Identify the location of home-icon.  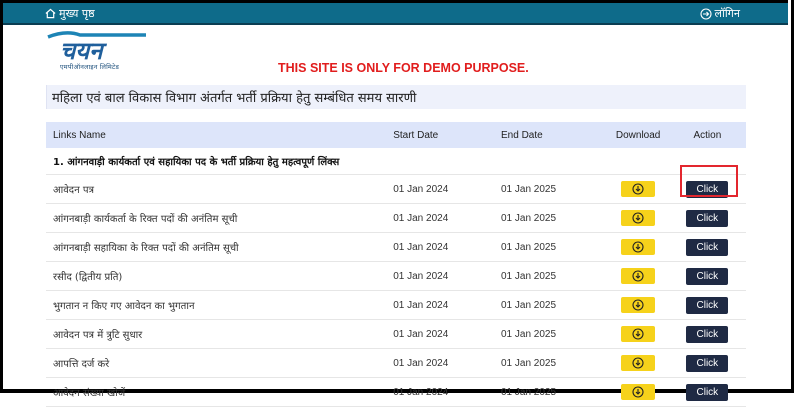
(50, 13).